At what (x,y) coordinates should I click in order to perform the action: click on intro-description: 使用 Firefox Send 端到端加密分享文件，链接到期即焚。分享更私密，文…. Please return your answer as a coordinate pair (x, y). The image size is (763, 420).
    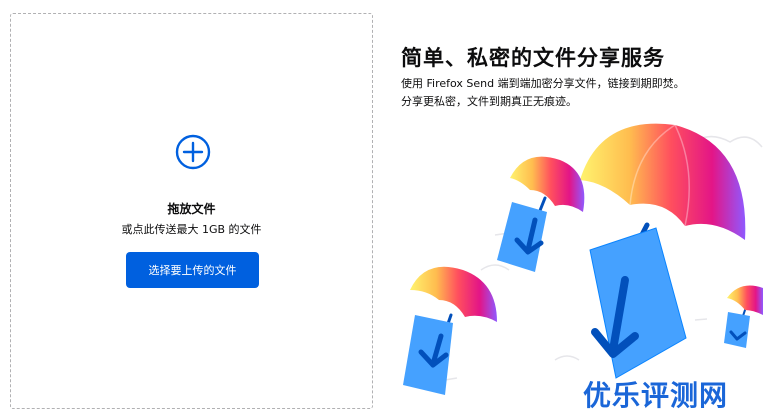
    Looking at the image, I should click on (543, 92).